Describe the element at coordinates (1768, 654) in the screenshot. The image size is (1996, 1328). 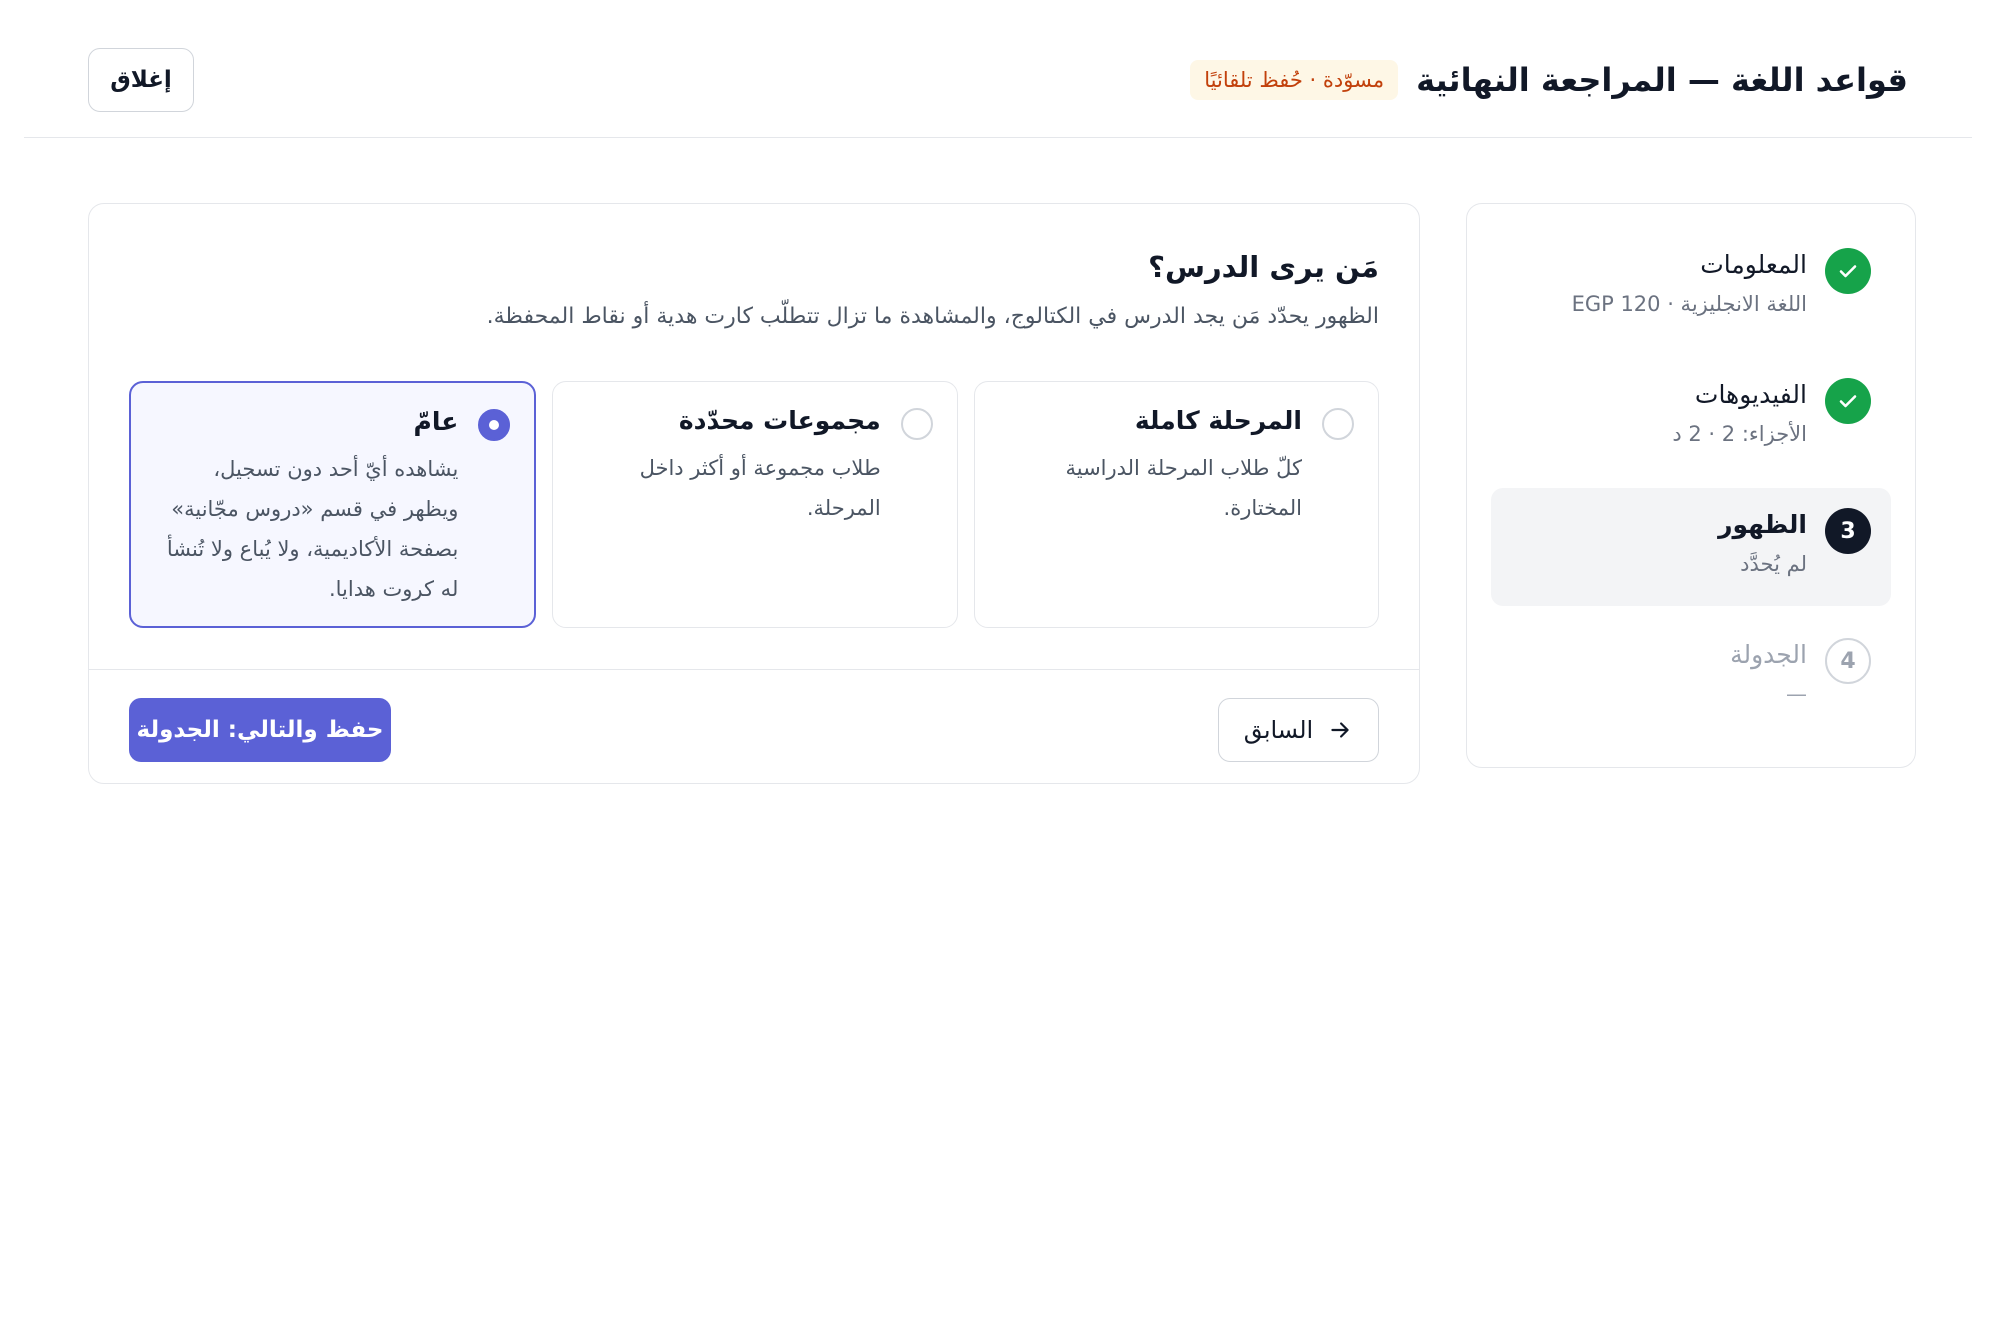
I see `step-title: الجدولة` at that location.